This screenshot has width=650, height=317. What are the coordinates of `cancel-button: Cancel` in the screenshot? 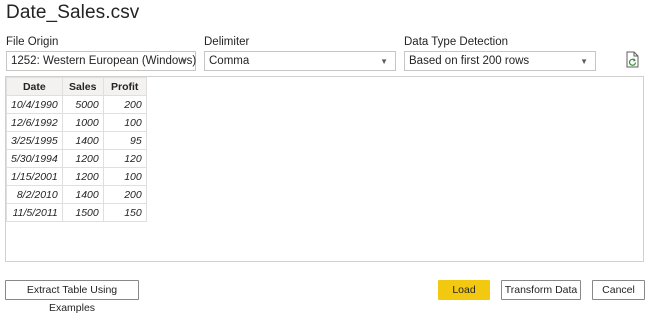 It's located at (618, 290).